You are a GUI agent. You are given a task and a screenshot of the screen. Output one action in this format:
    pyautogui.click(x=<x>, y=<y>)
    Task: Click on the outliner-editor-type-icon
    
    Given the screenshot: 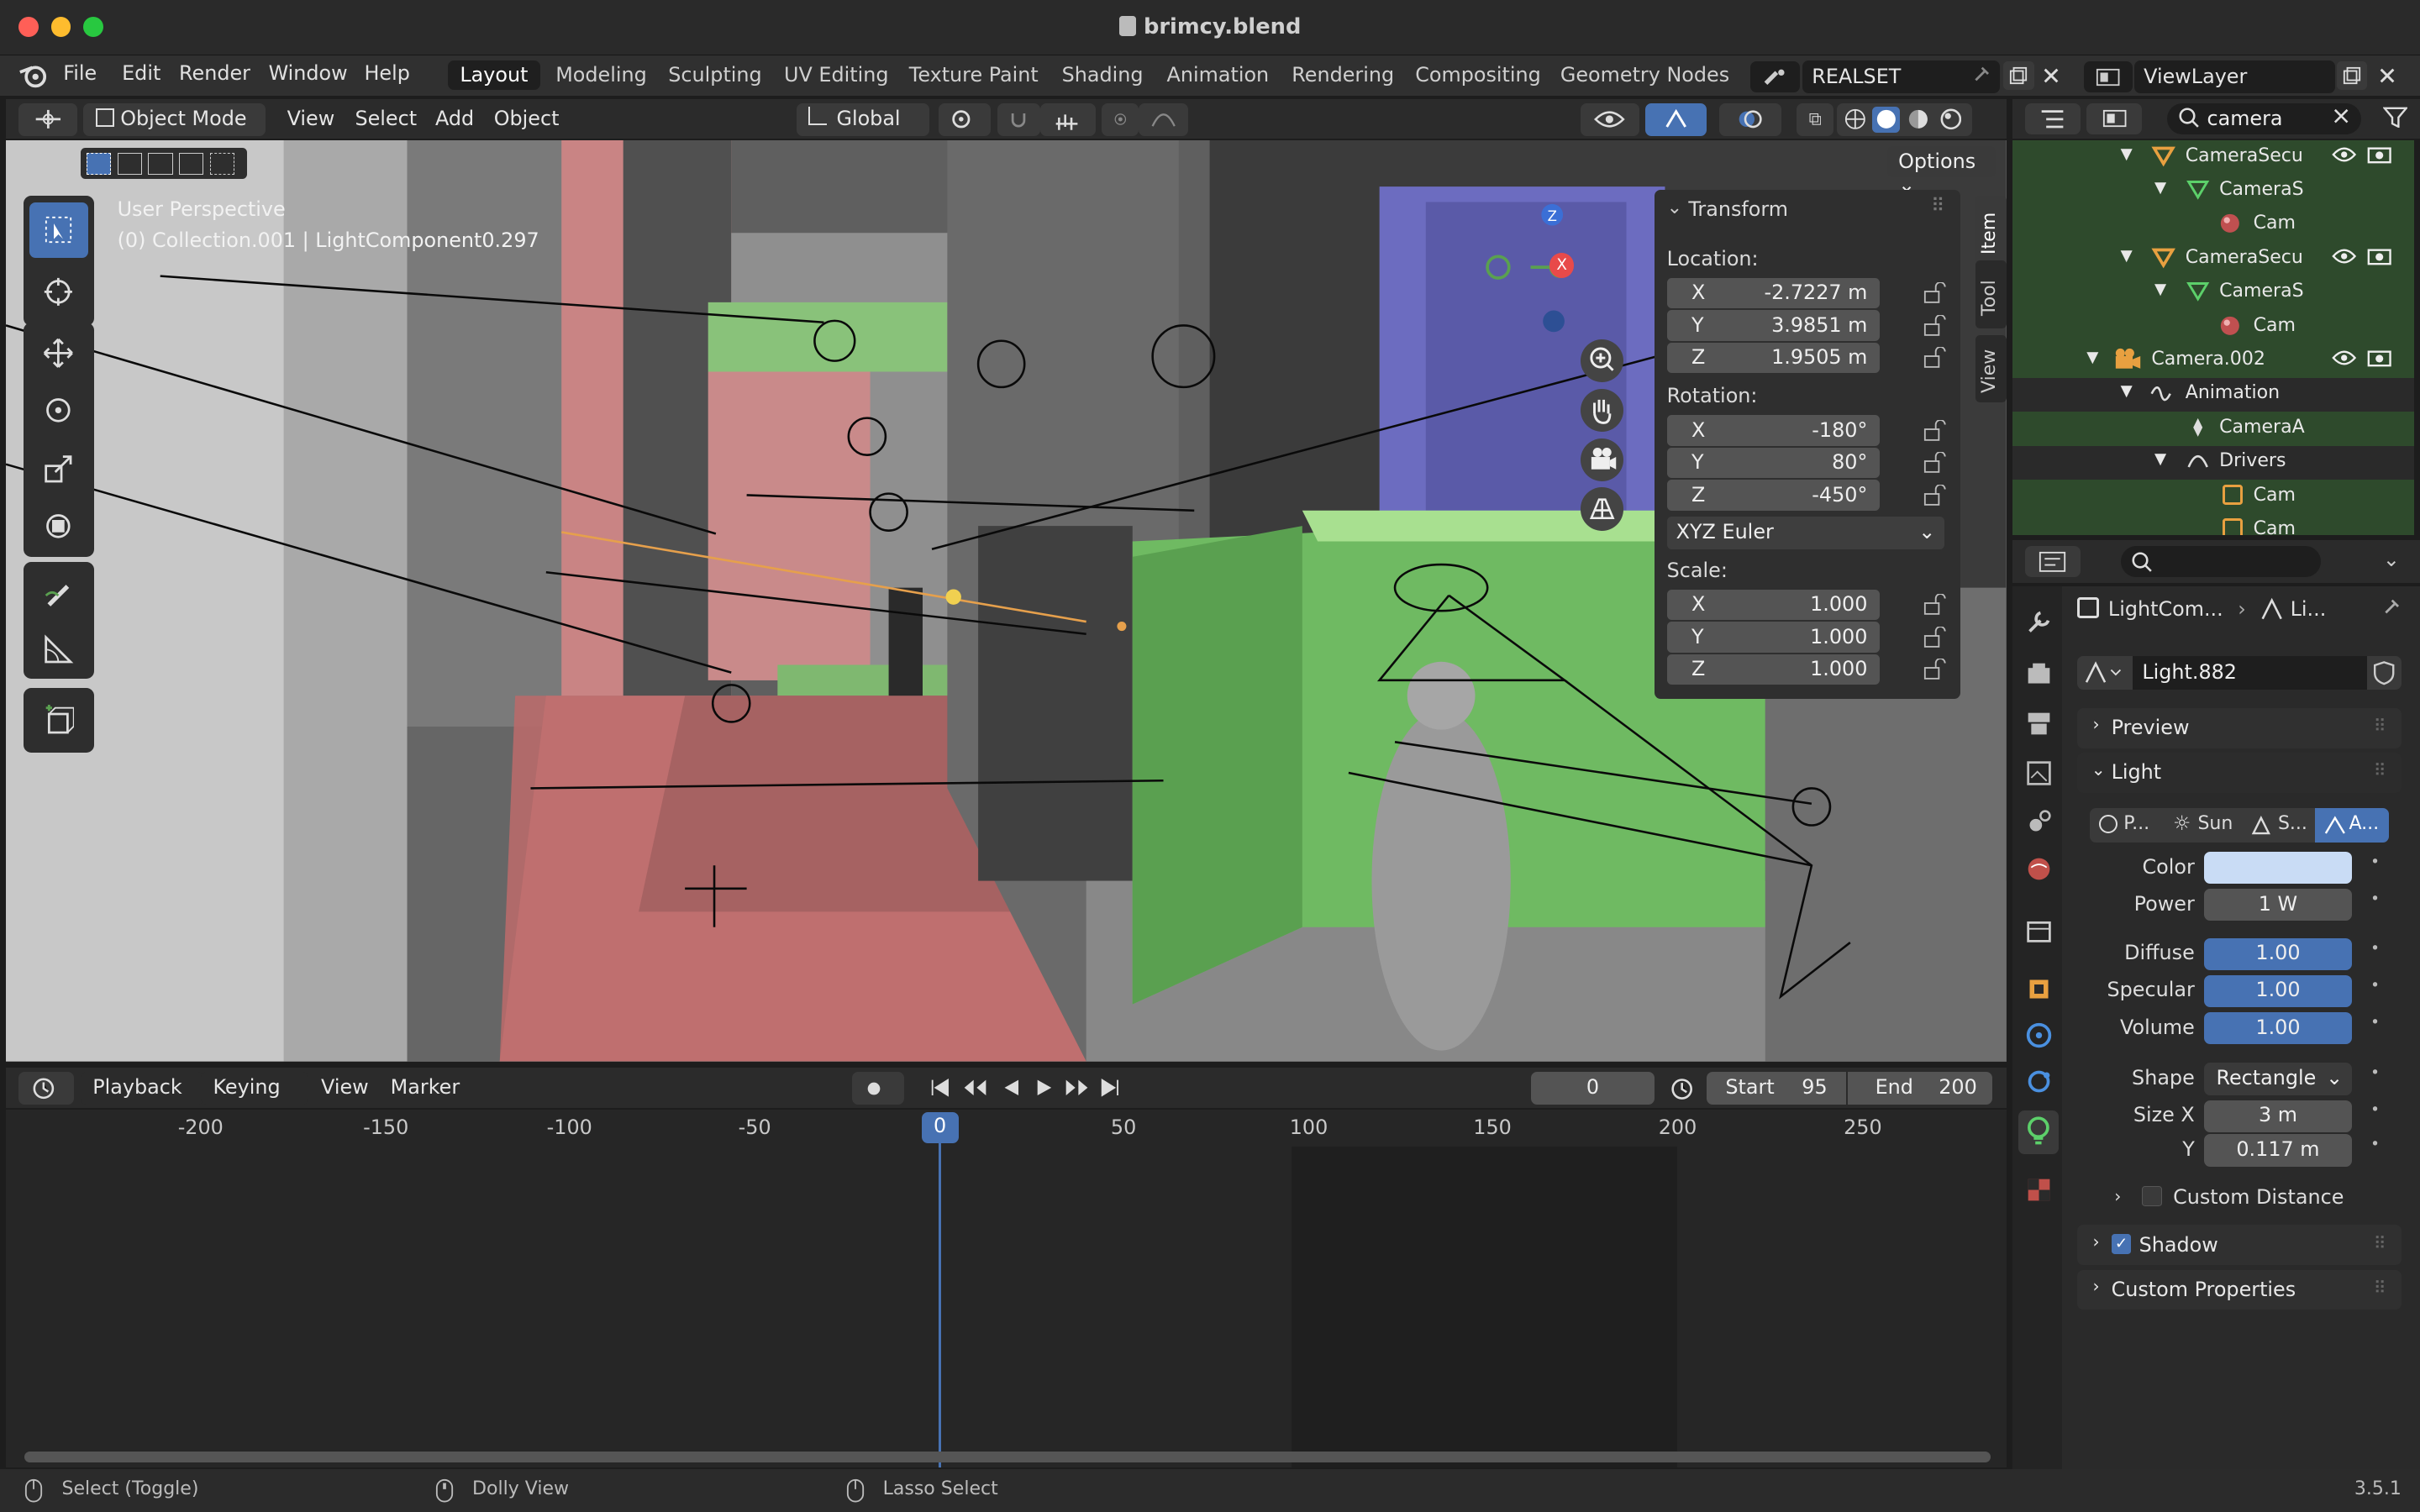 What is the action you would take?
    pyautogui.click(x=2052, y=118)
    